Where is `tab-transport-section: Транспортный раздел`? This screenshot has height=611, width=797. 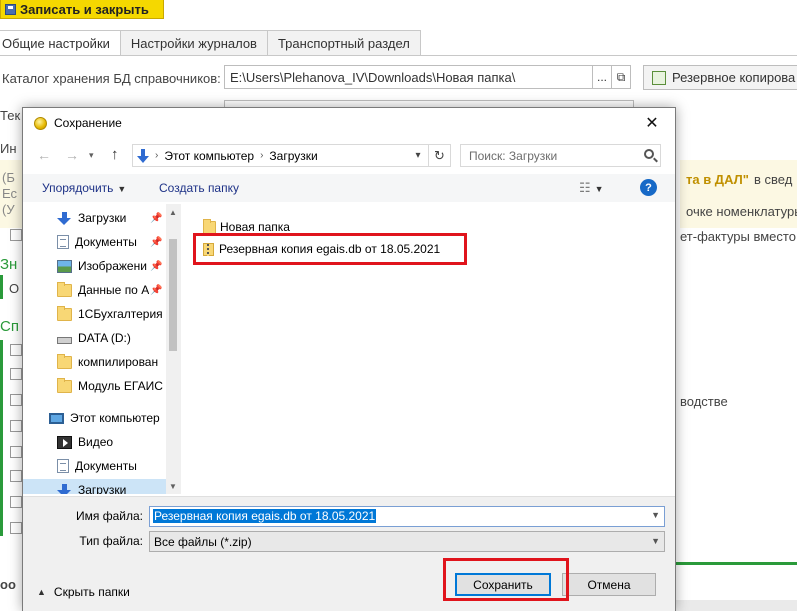
tab-transport-section: Транспортный раздел is located at coordinates (343, 43).